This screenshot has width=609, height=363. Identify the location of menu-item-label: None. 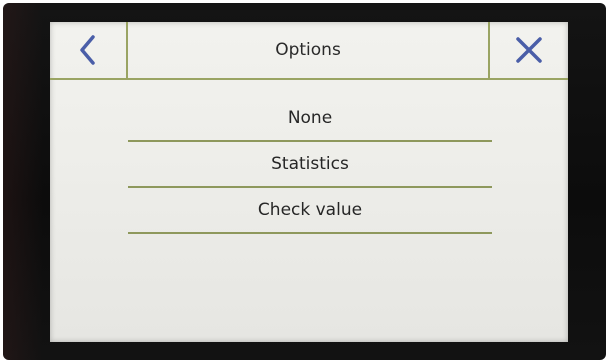
(310, 118).